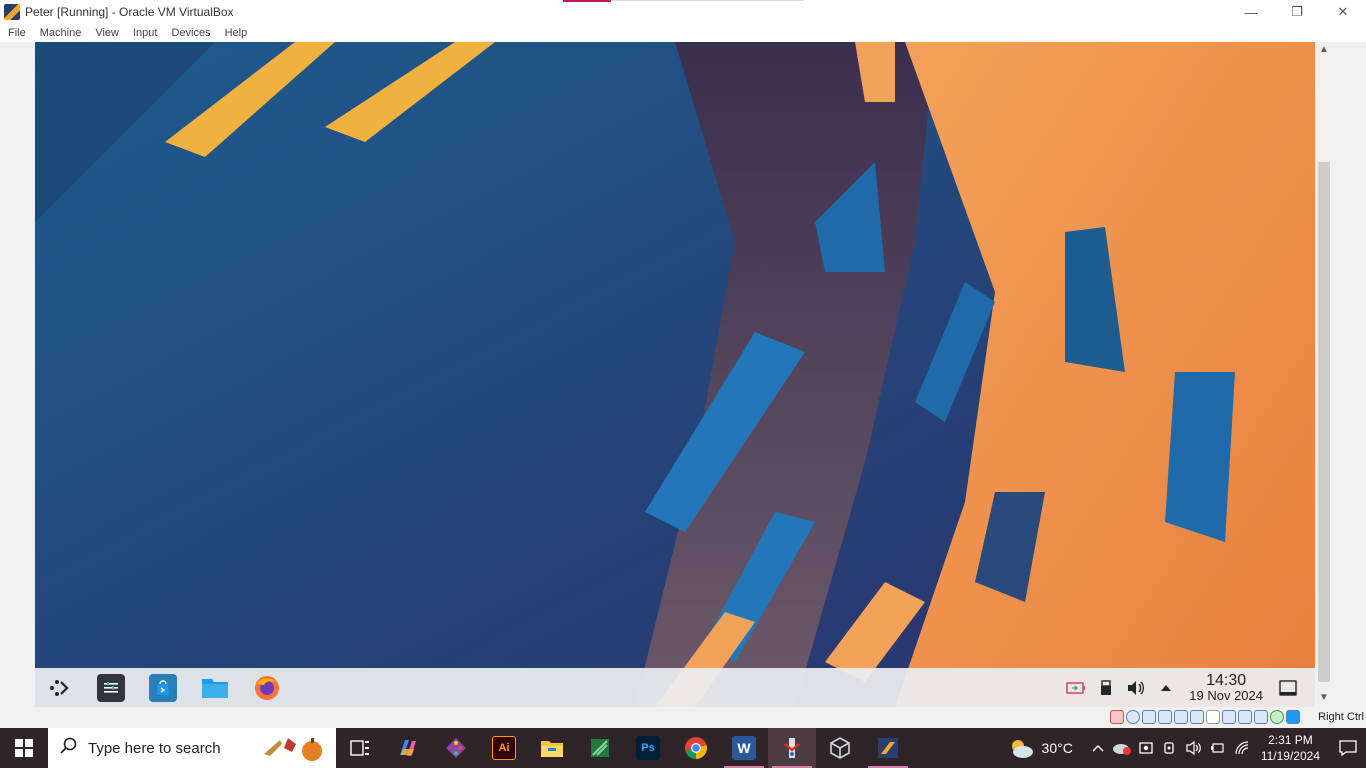 The width and height of the screenshot is (1366, 768). I want to click on virtualbox-icon, so click(888, 748).